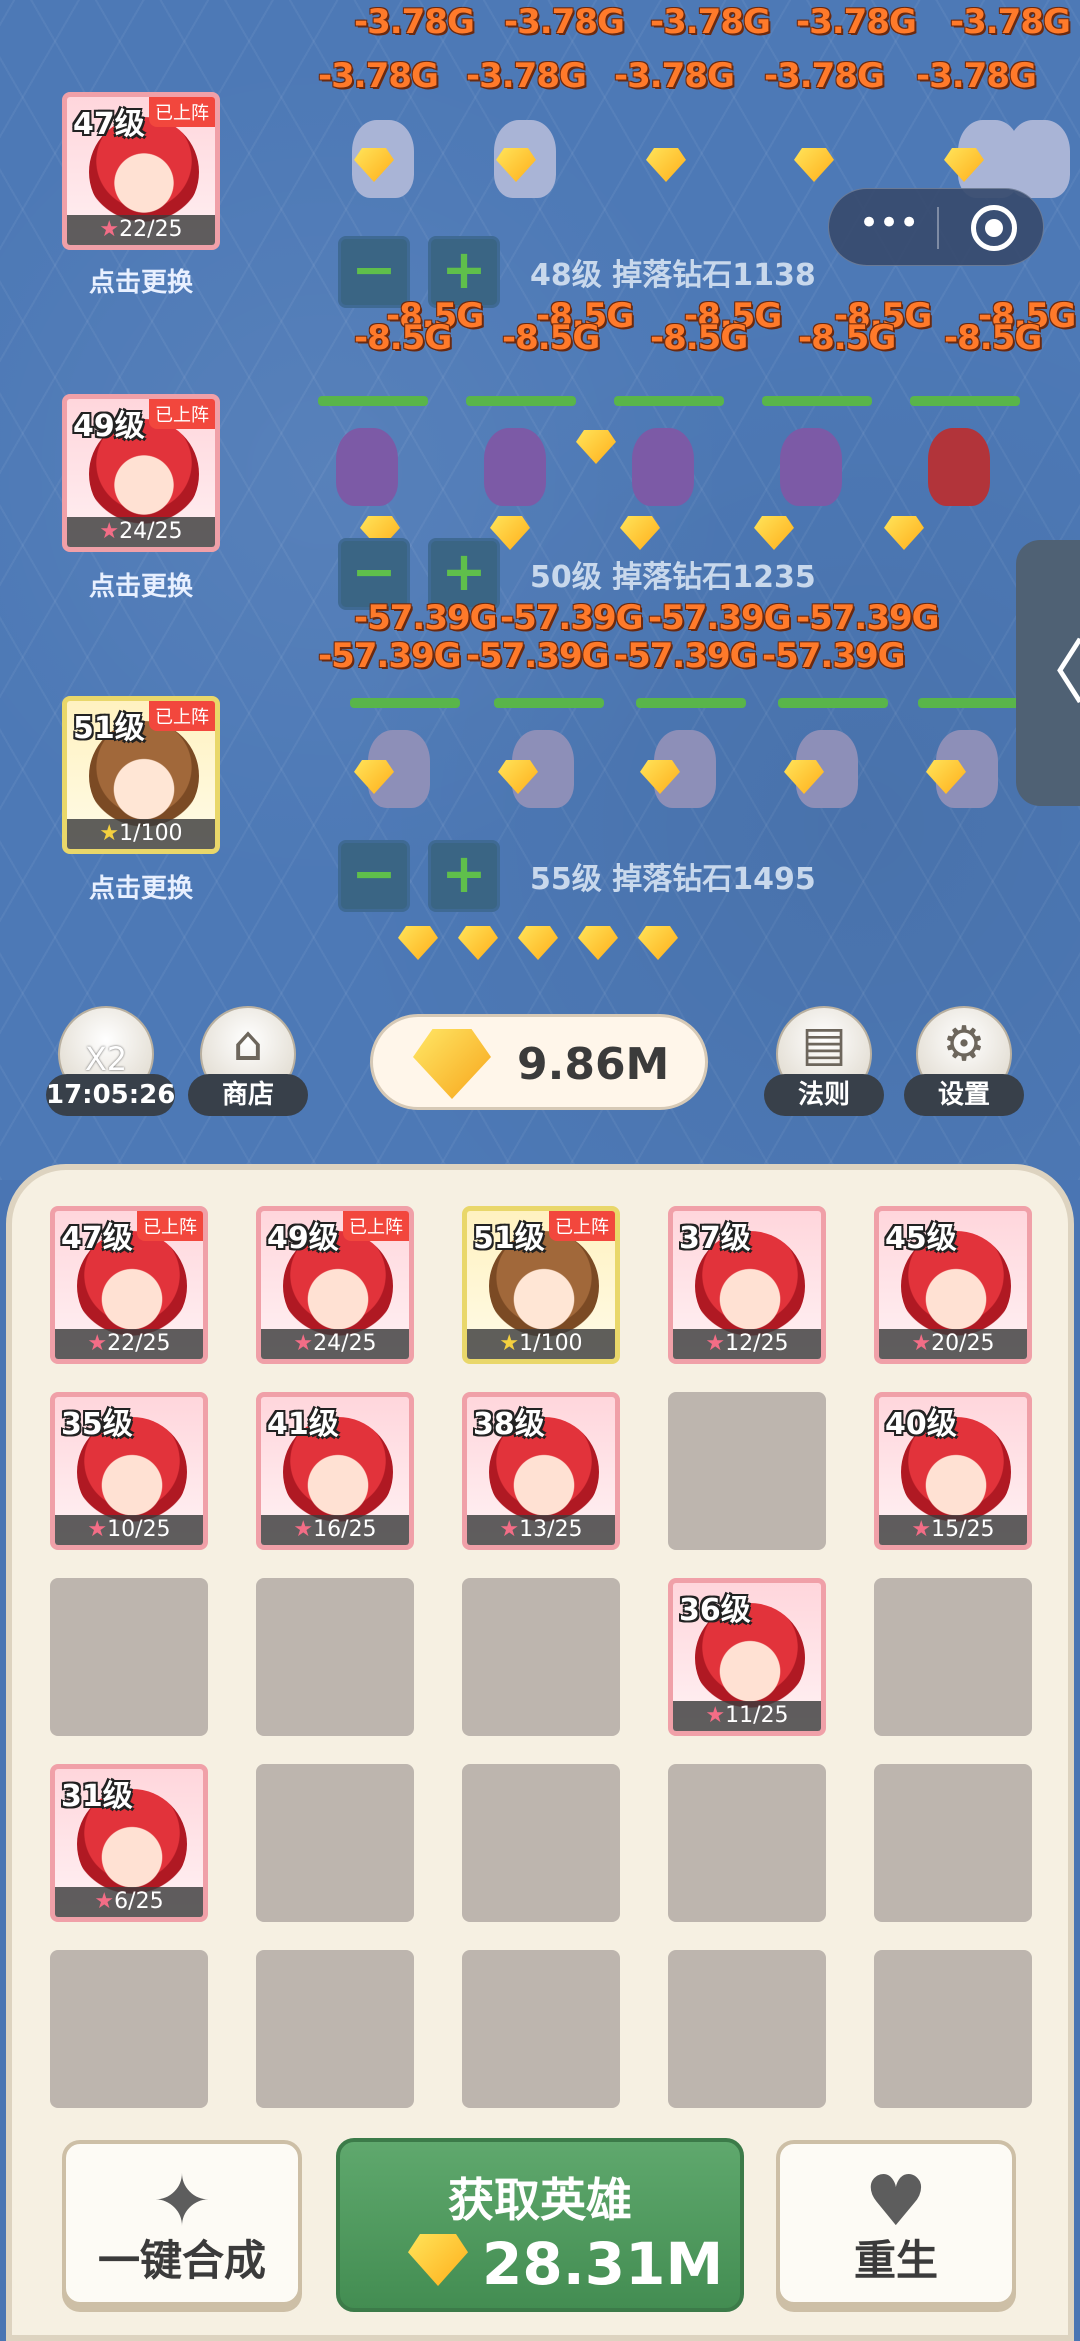  I want to click on hero-stars: ★15/25, so click(953, 1530).